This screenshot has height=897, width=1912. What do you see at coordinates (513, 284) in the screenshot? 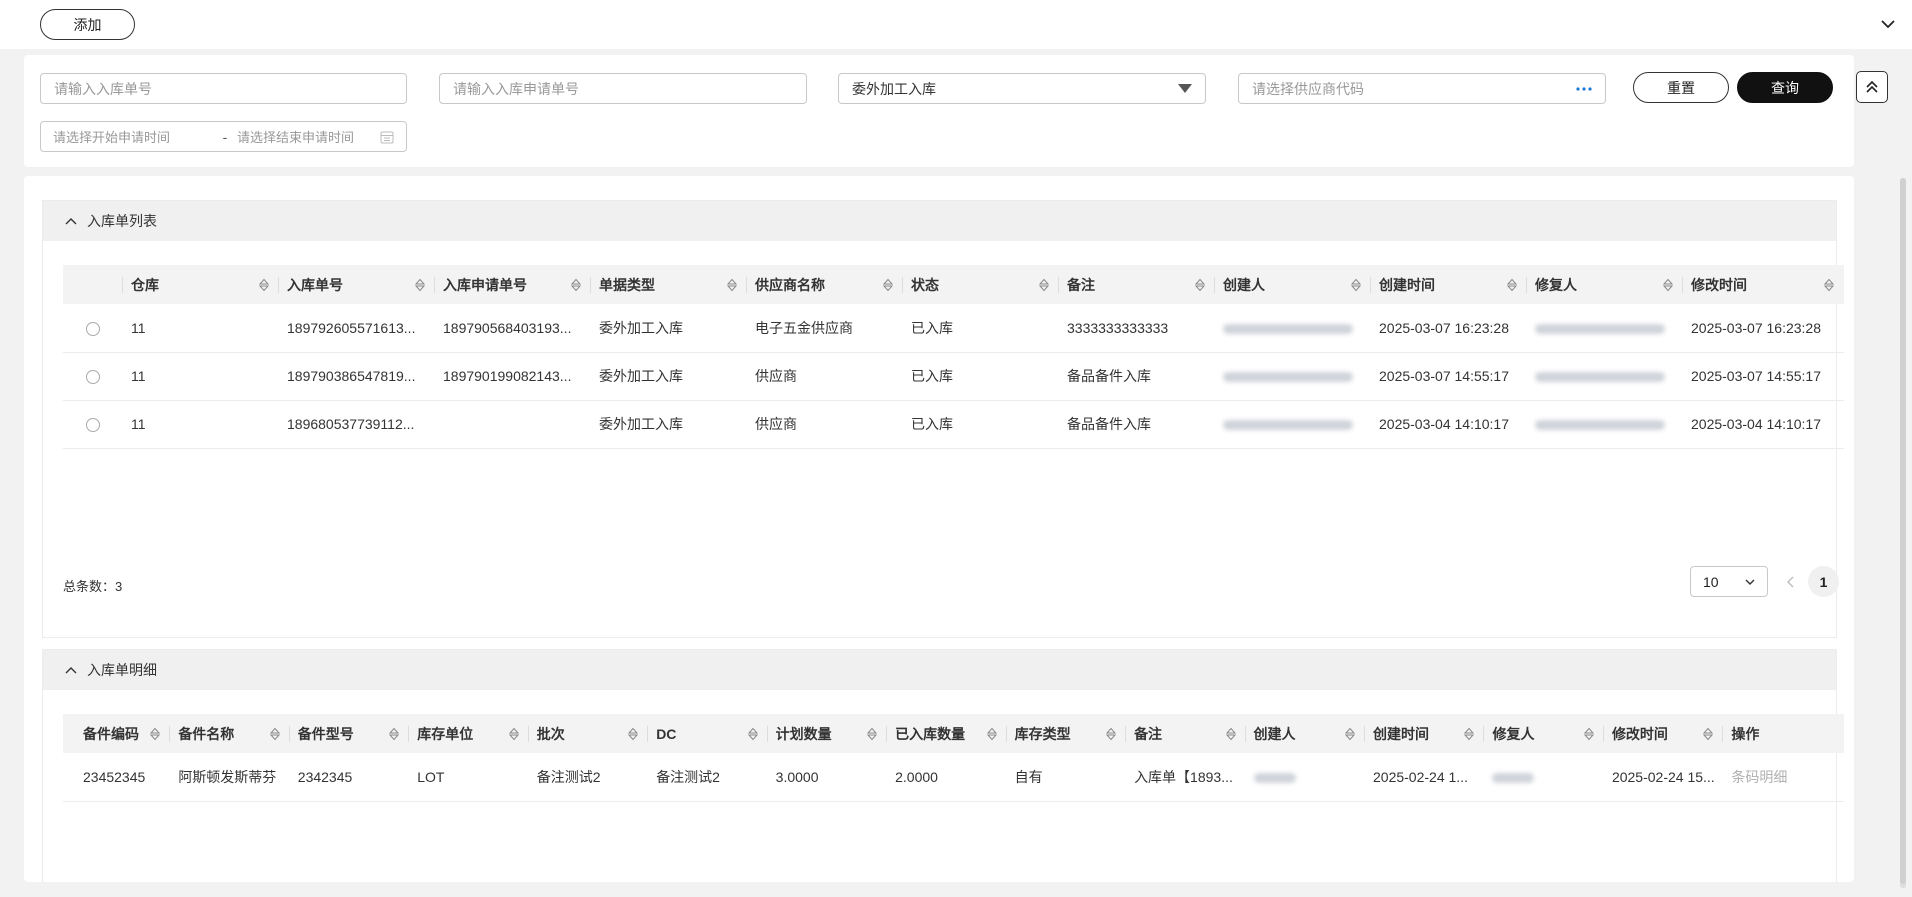
I see `column-header: 入库申请单号` at bounding box center [513, 284].